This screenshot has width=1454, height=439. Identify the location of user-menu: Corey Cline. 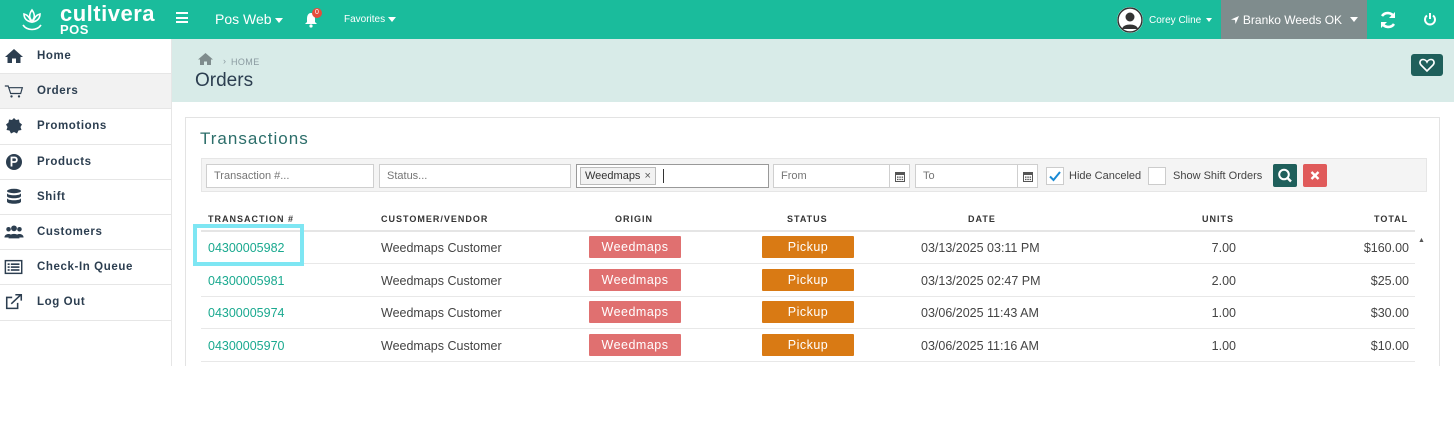
(1165, 20).